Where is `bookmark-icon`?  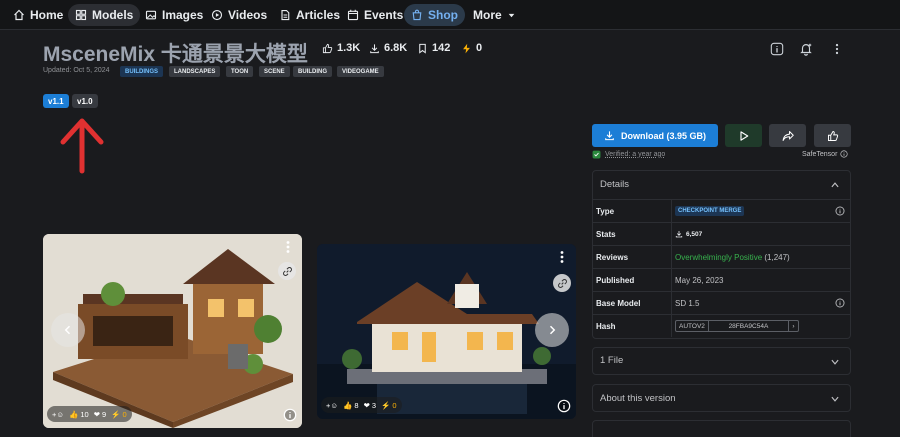
bookmark-icon is located at coordinates (422, 48).